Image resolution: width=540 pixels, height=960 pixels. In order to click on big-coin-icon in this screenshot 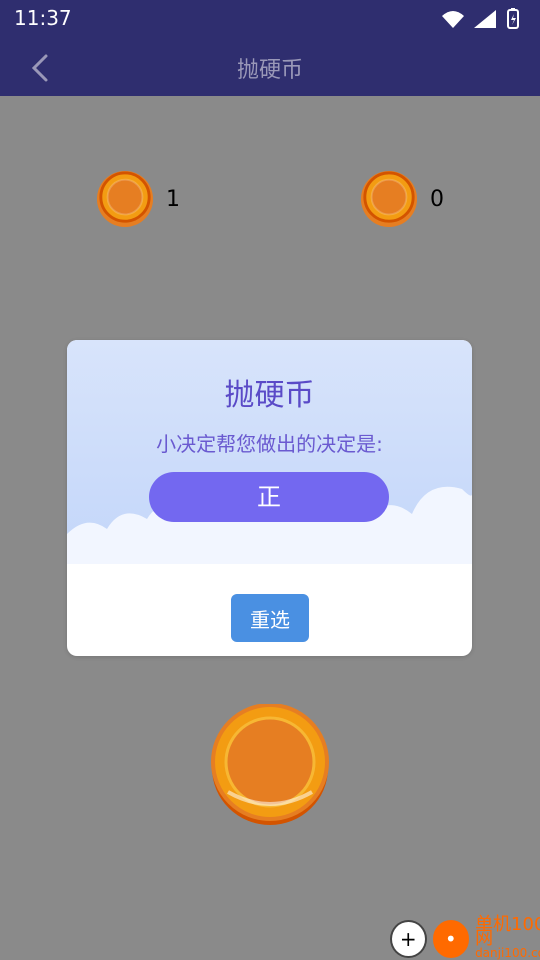, I will do `click(270, 765)`.